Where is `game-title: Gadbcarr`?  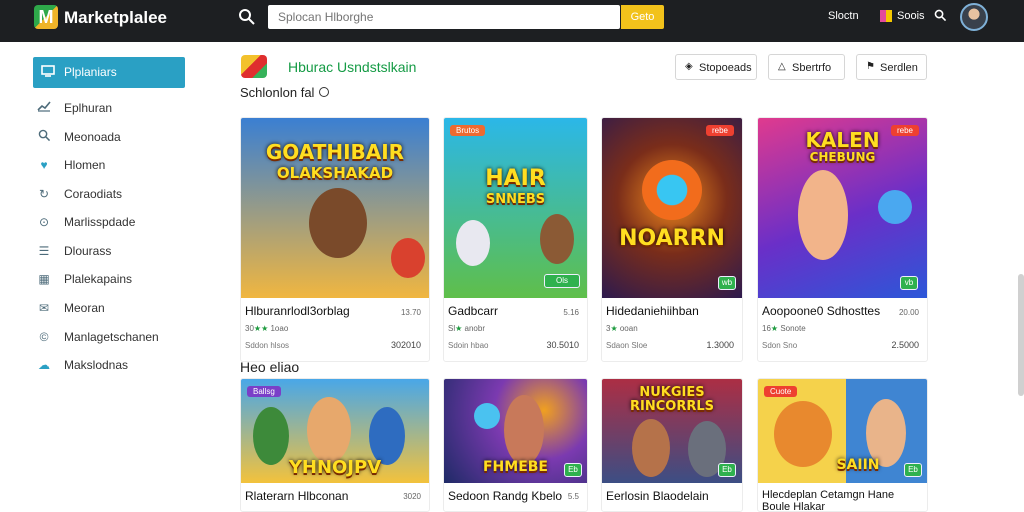
game-title: Gadbcarr is located at coordinates (473, 311).